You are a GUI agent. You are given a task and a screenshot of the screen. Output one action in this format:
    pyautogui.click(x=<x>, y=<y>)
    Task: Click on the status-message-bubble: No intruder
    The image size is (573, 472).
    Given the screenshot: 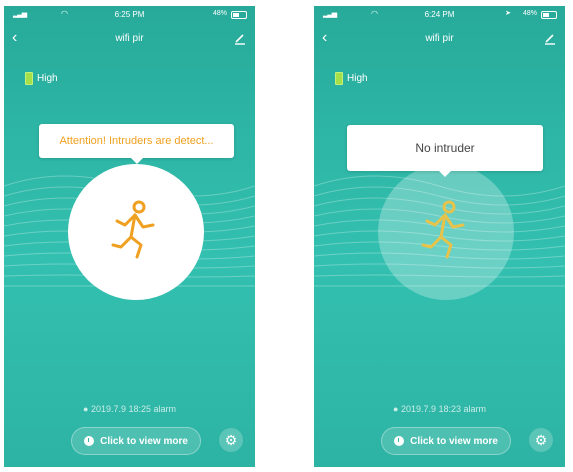 What is the action you would take?
    pyautogui.click(x=445, y=151)
    